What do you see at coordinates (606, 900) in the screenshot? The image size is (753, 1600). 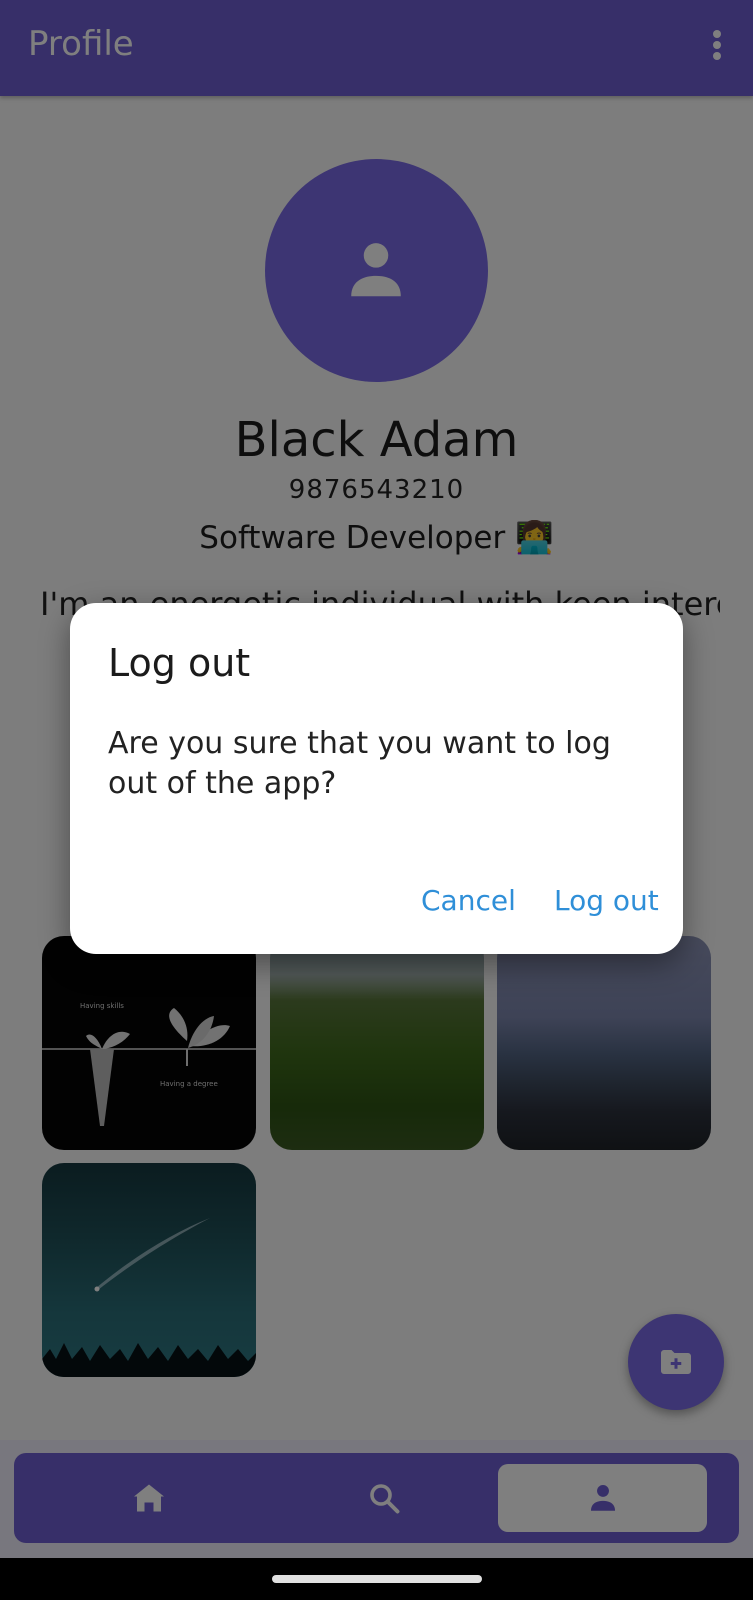 I see `confirm-logout-button: Log out` at bounding box center [606, 900].